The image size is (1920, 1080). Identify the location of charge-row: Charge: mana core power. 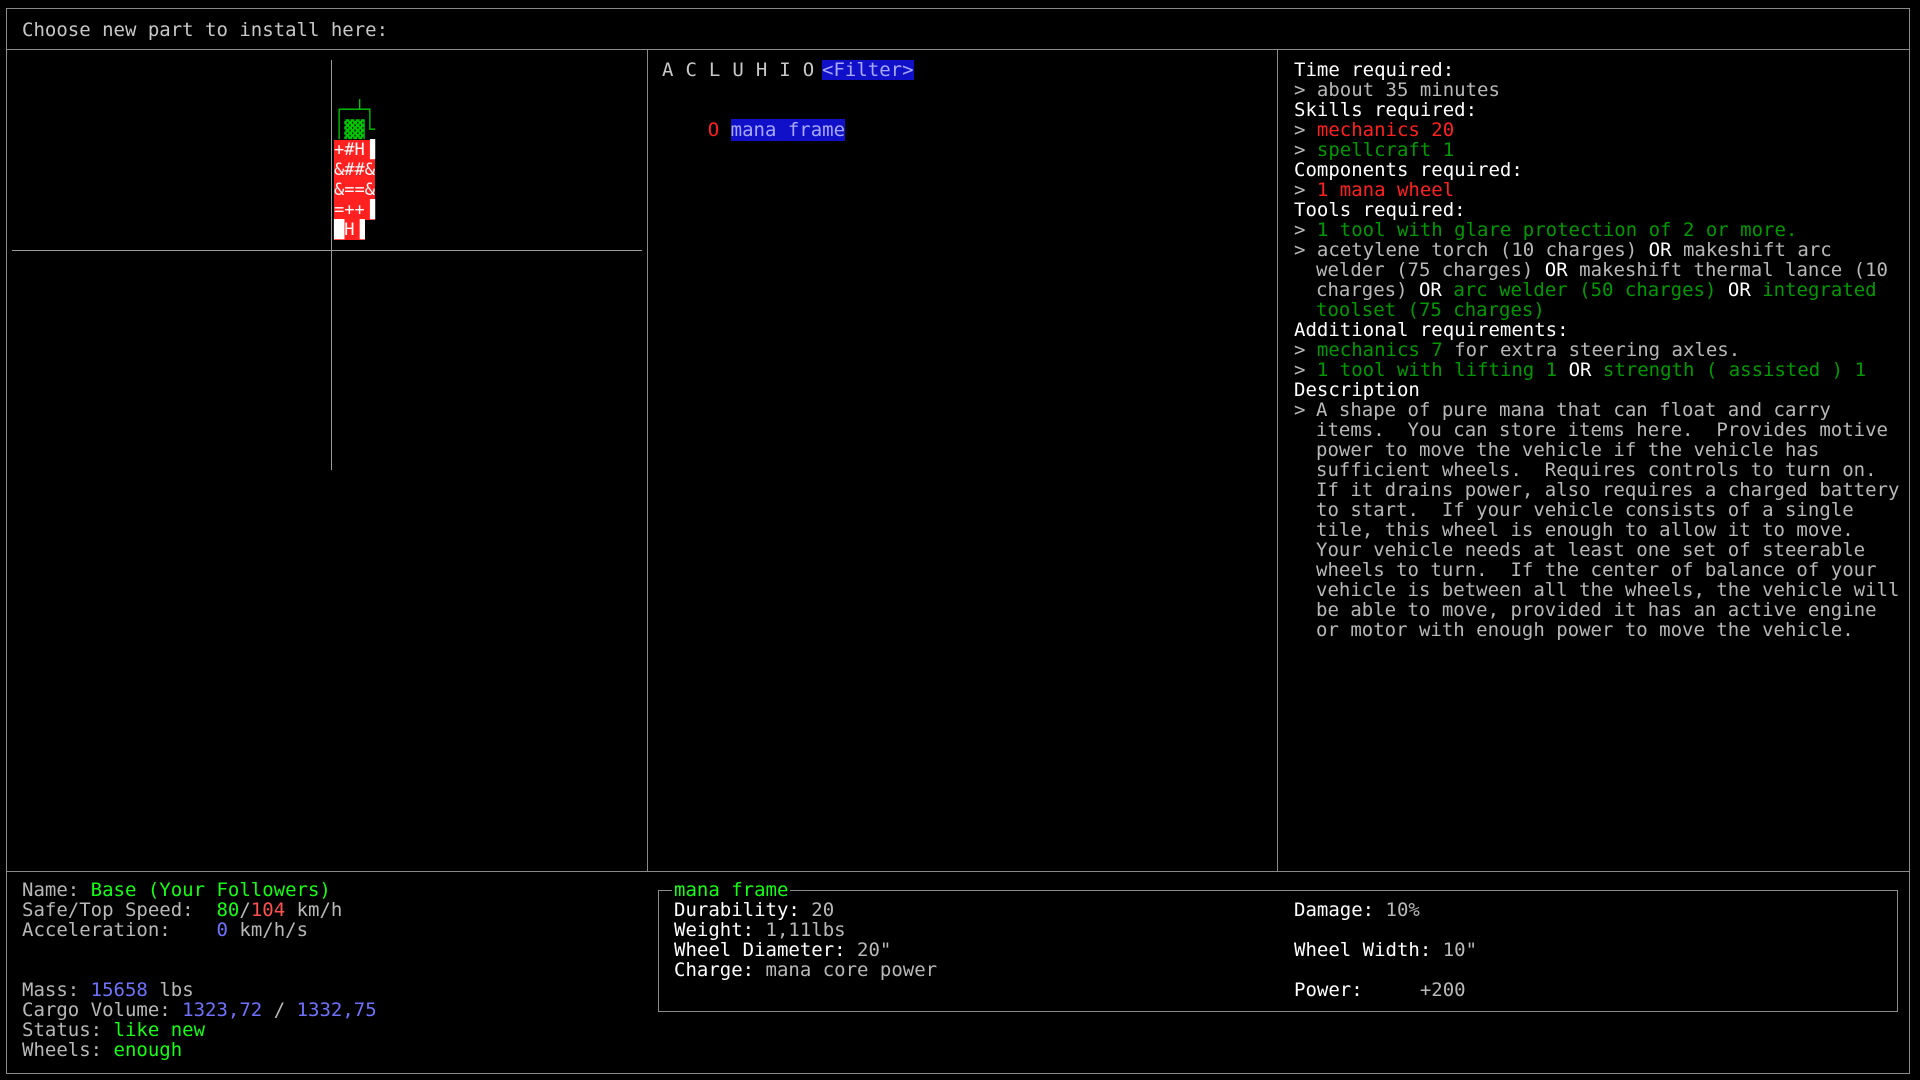
(805, 970).